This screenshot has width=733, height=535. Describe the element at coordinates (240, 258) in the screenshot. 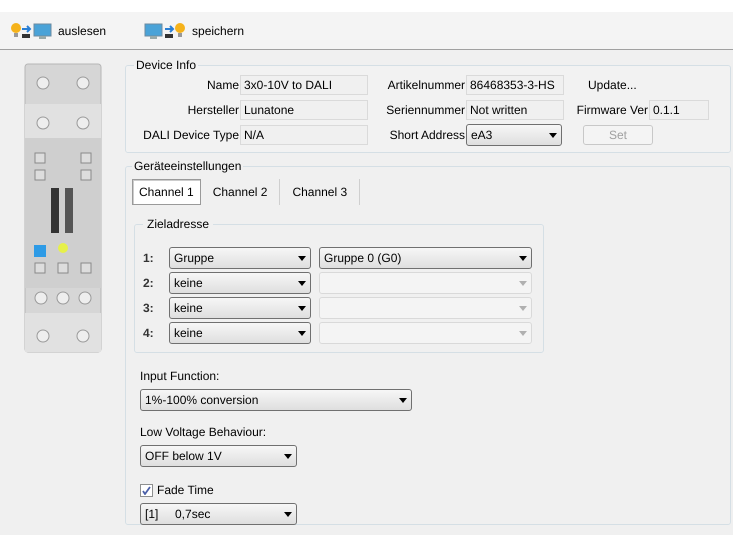

I see `dropdown: Gruppe` at that location.